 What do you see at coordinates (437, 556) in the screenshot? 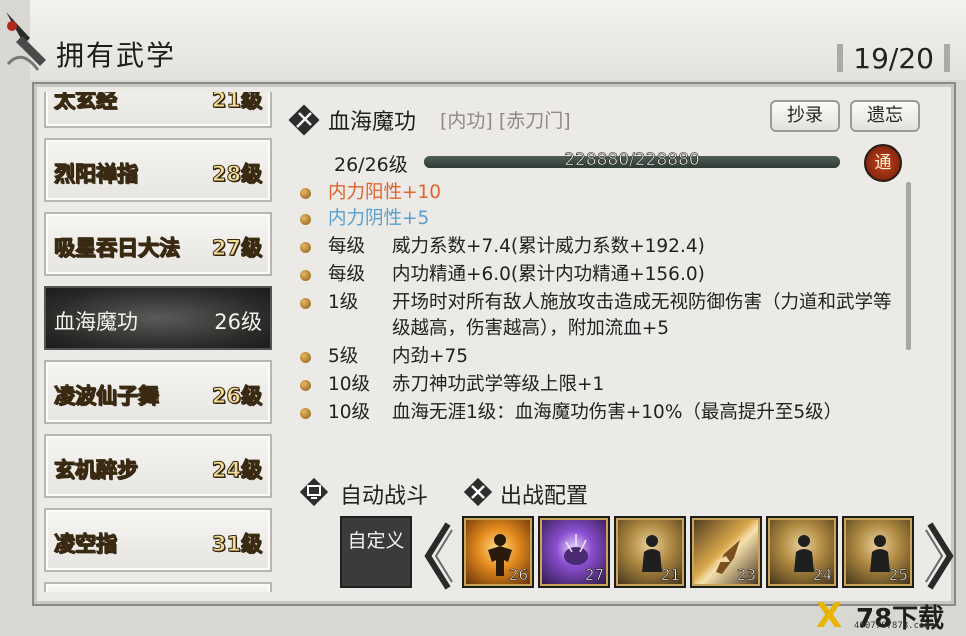
I see `chevron-left-icon` at bounding box center [437, 556].